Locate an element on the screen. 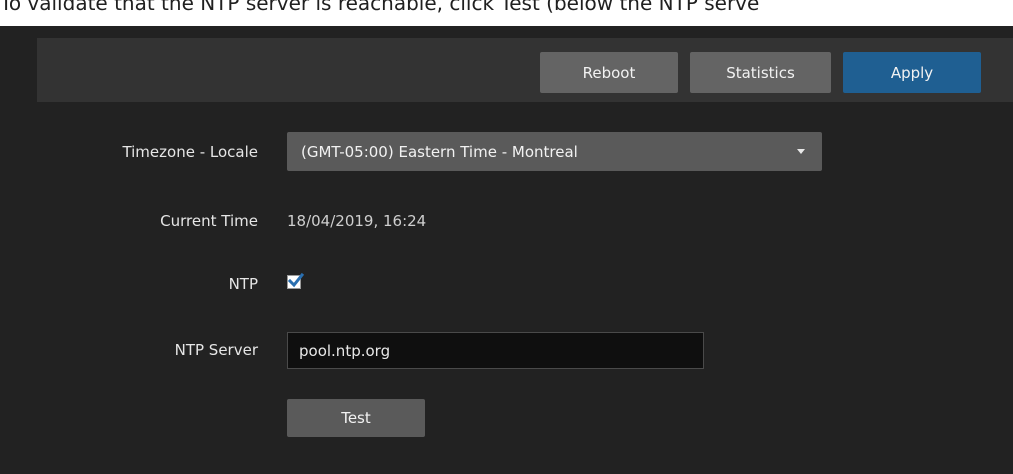 This screenshot has height=474, width=1013. apply-button: Apply is located at coordinates (912, 72).